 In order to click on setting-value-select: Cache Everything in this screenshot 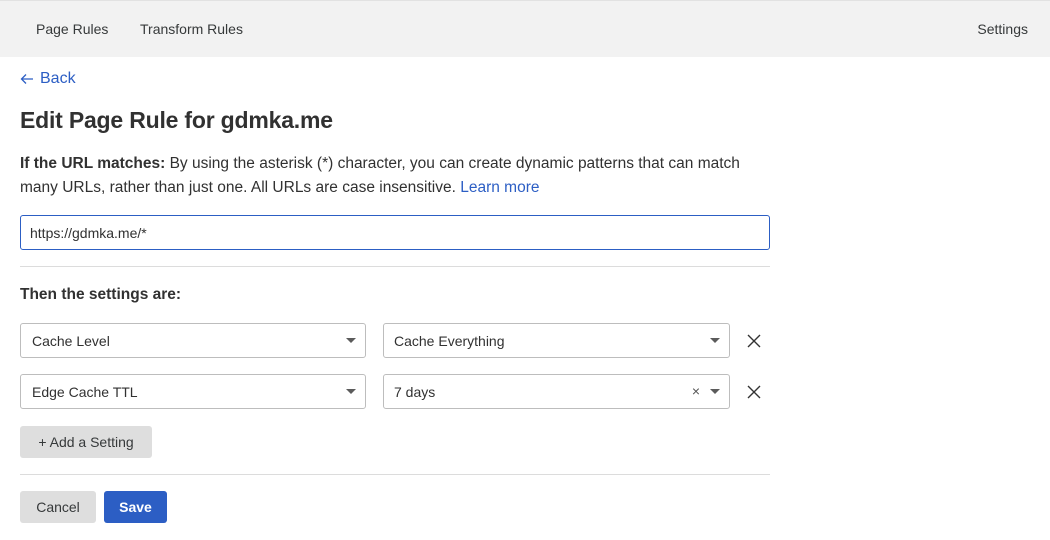, I will do `click(556, 340)`.